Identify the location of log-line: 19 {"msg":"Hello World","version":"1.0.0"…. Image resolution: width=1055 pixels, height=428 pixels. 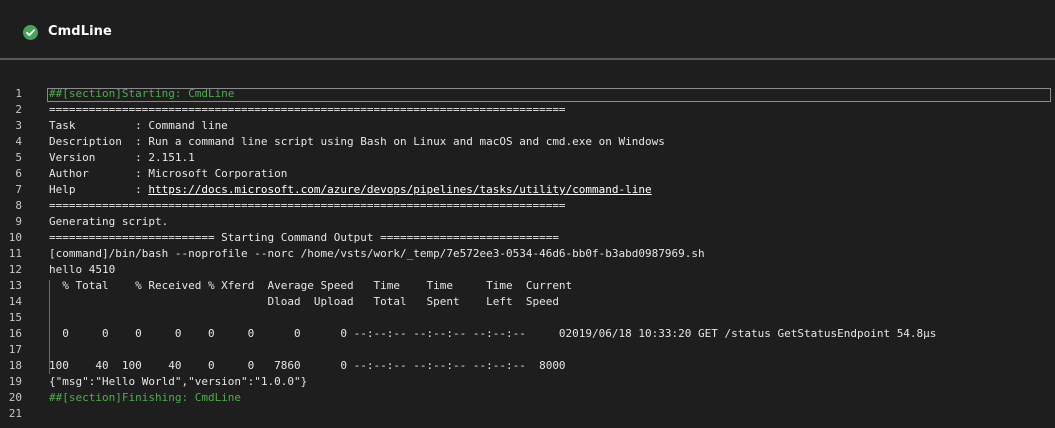
(527, 382).